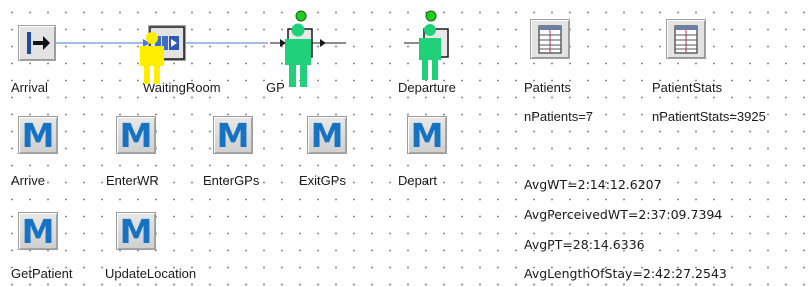 This screenshot has height=287, width=811. What do you see at coordinates (625, 273) in the screenshot?
I see `avg-length-of-stay-value: AvgLengthOfStay=2:42:27.2543` at bounding box center [625, 273].